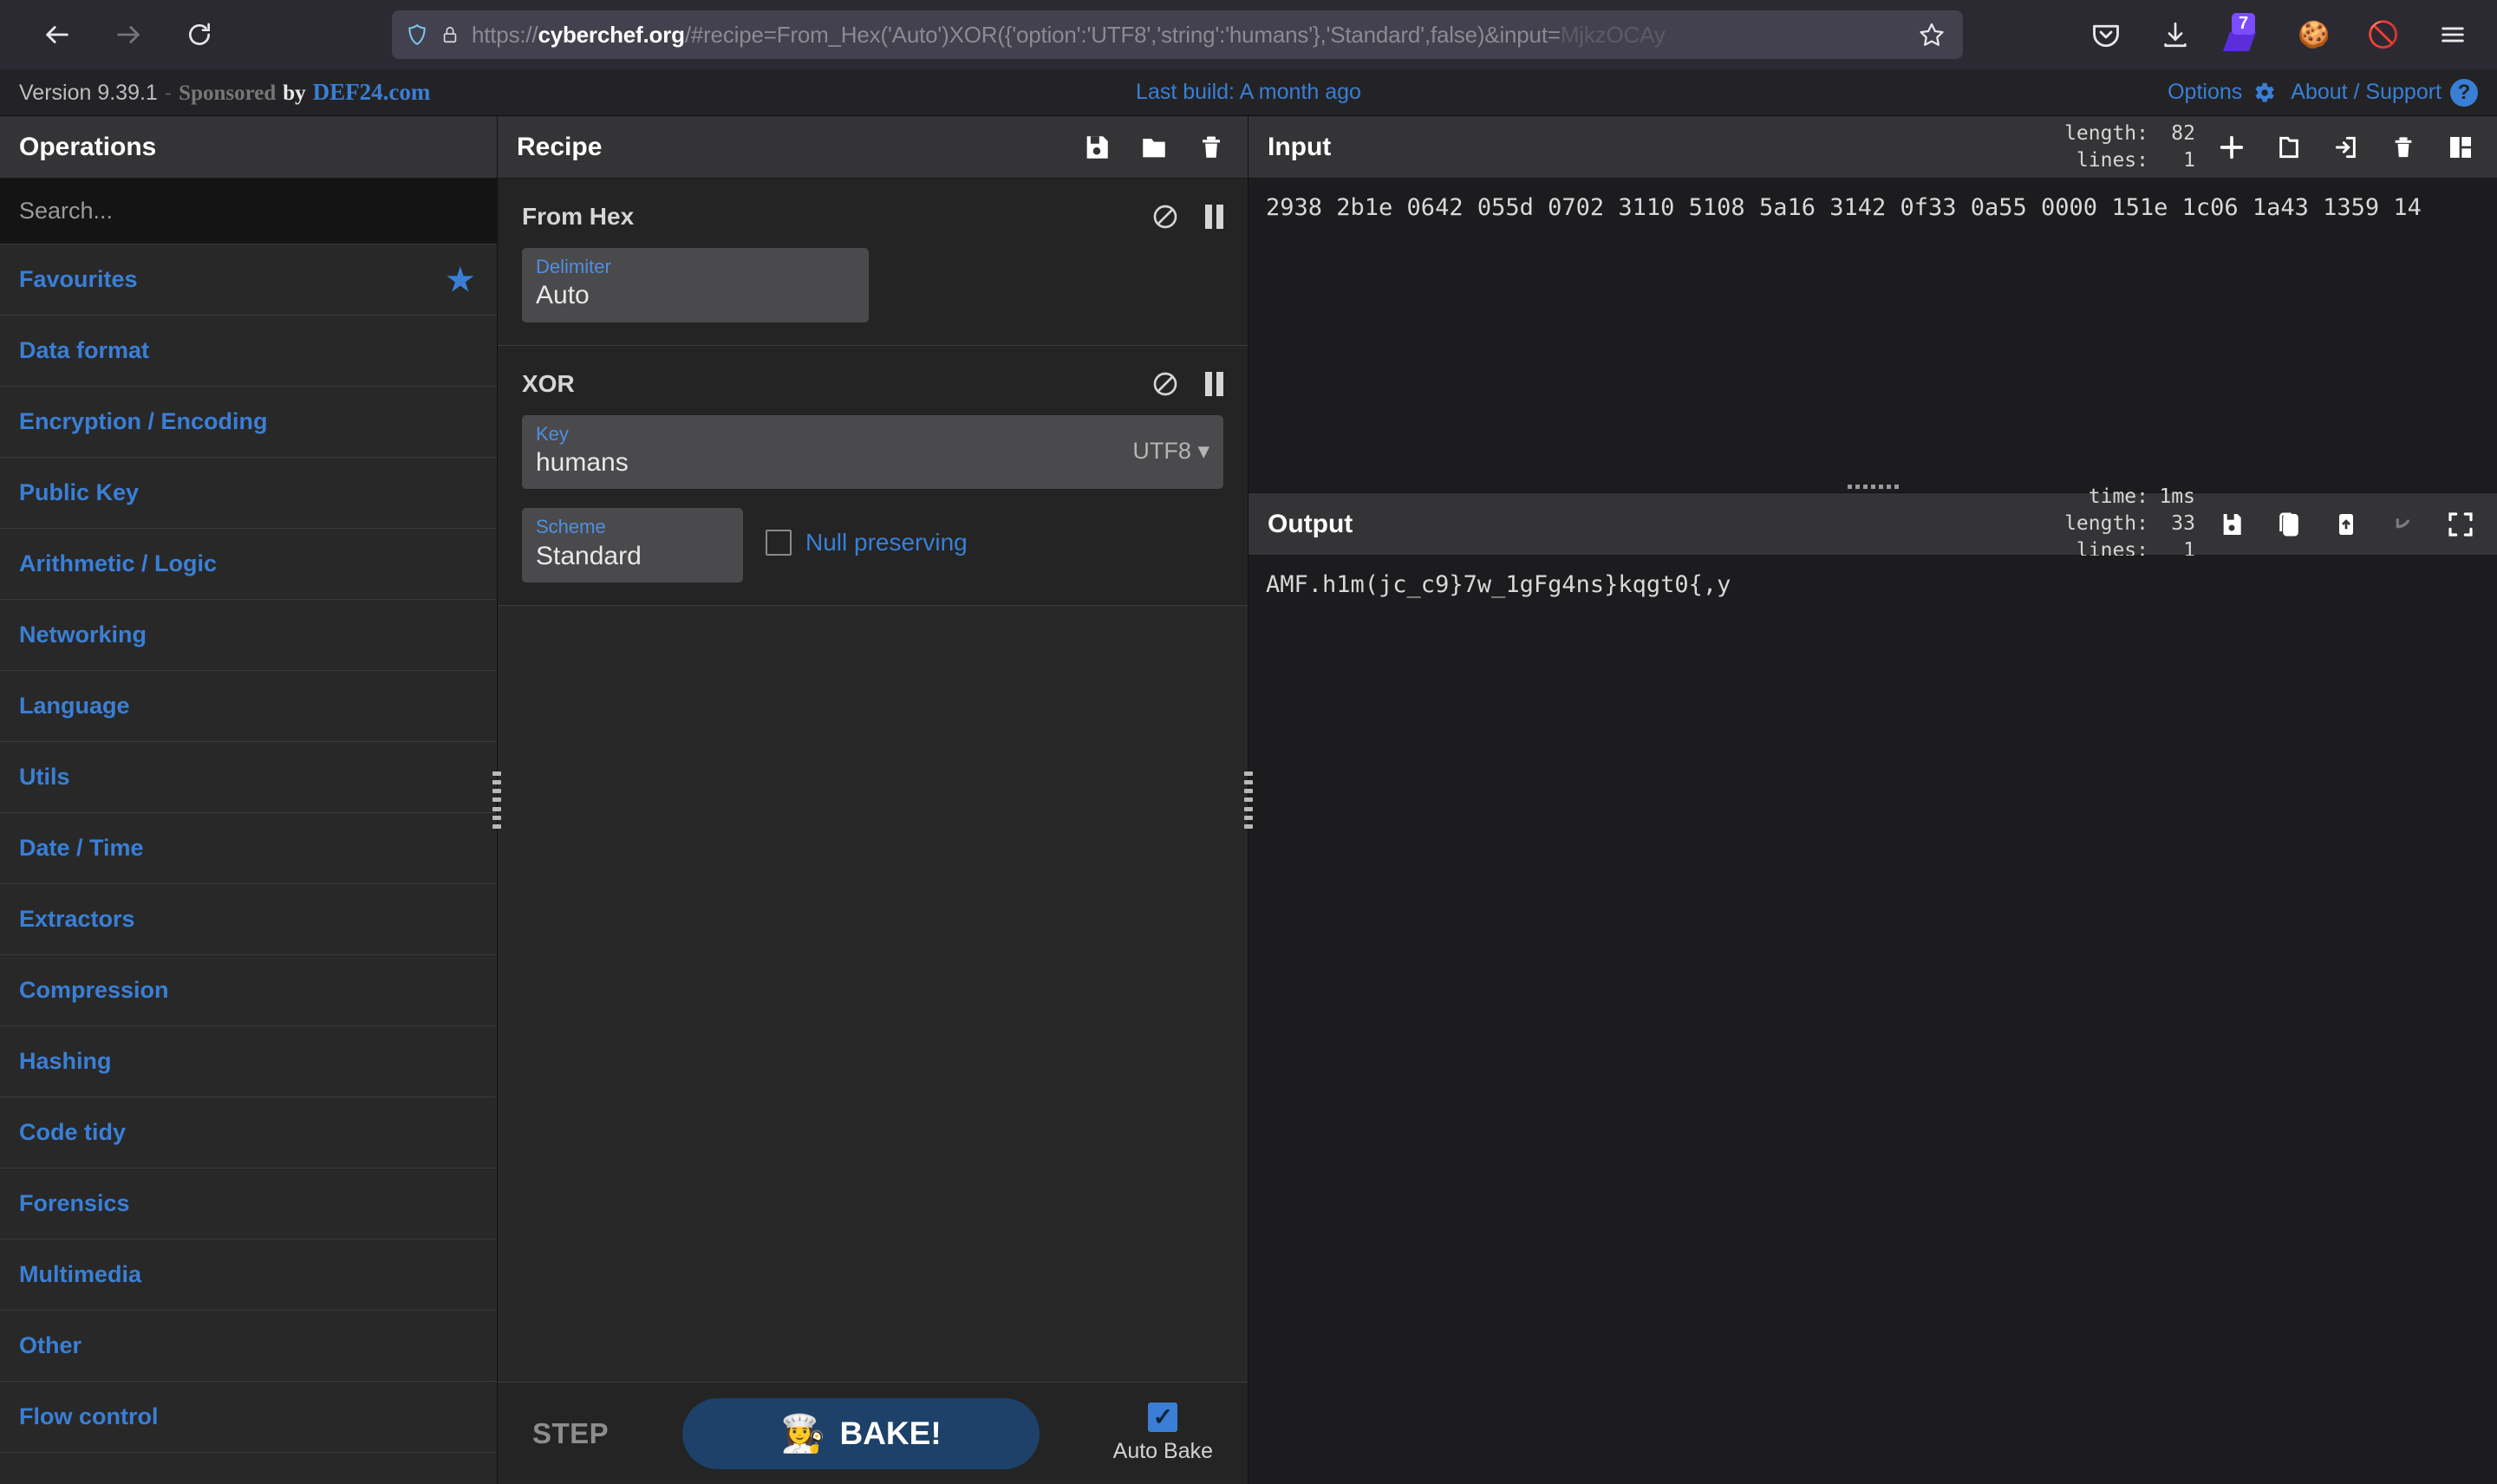 The image size is (2497, 1484). I want to click on maximise-output-button, so click(2460, 524).